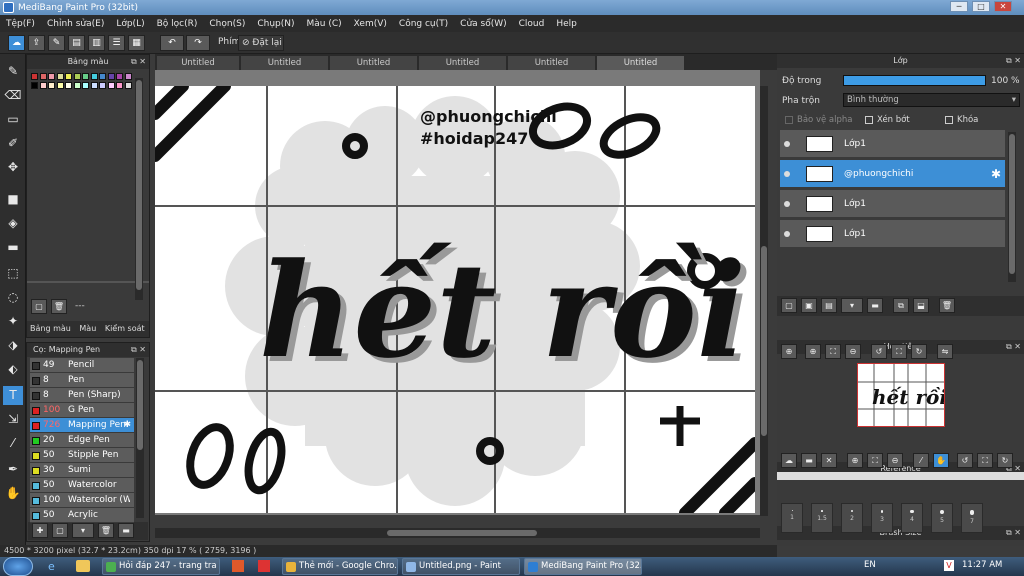 The height and width of the screenshot is (576, 1024). I want to click on layer-folder-icon: ▬, so click(875, 305).